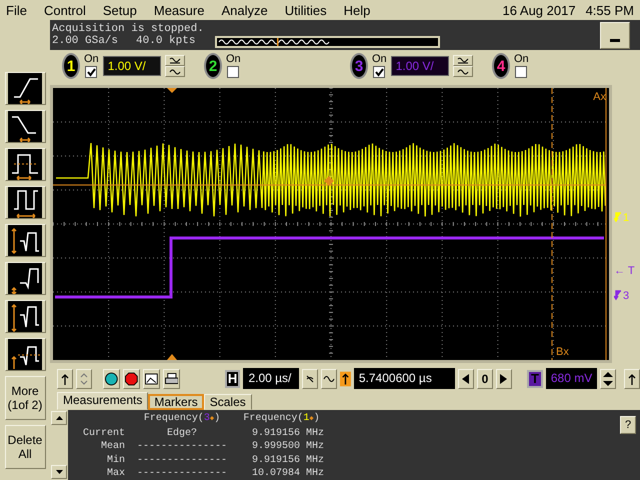 The width and height of the screenshot is (640, 480). Describe the element at coordinates (25, 447) in the screenshot. I see `delete-all-button: Delete All` at that location.